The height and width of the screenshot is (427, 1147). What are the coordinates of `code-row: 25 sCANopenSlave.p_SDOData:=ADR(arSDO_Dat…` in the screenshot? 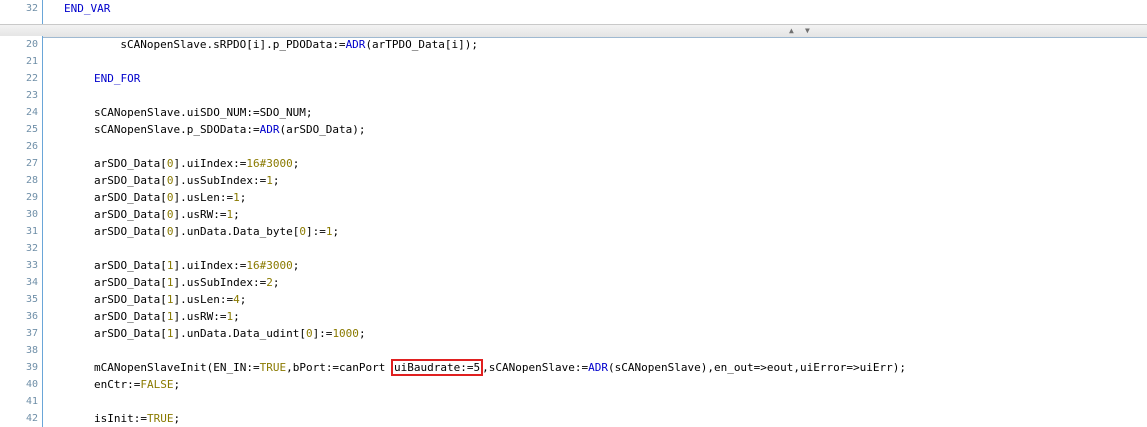 It's located at (573, 129).